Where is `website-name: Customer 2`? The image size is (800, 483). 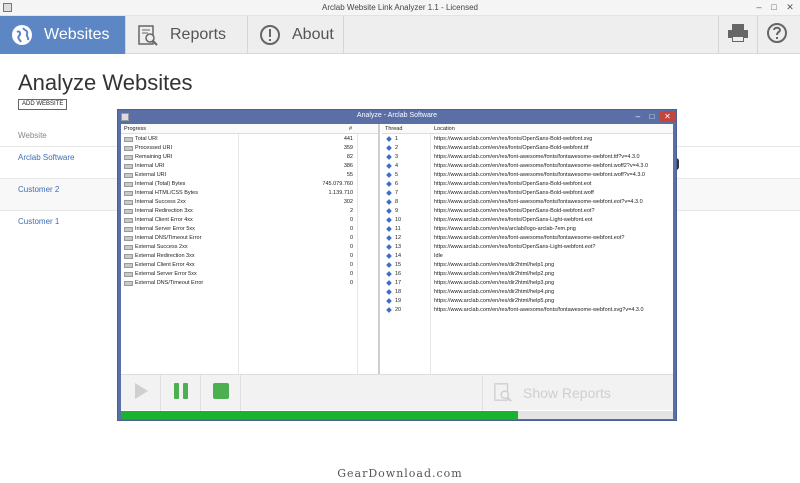 website-name: Customer 2 is located at coordinates (38, 189).